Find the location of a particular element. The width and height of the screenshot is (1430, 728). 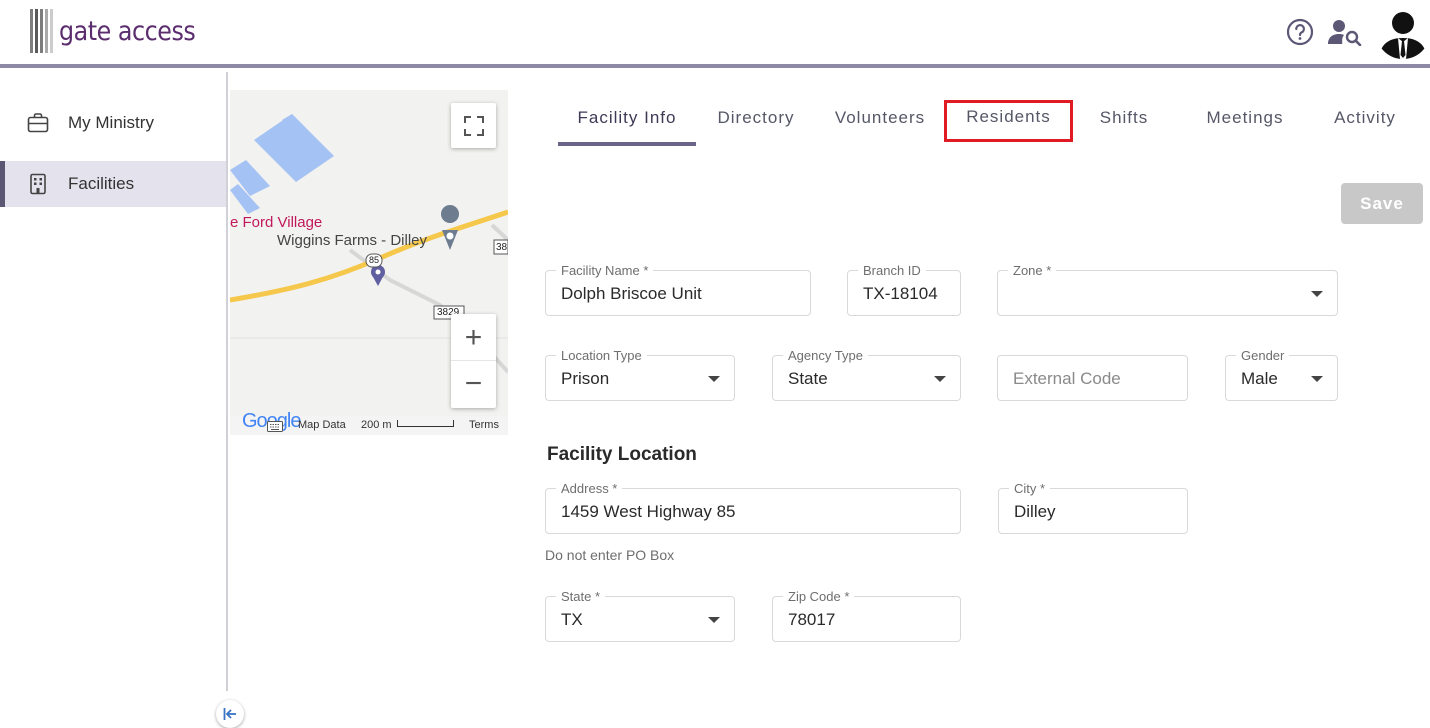

fullscreen-button is located at coordinates (473, 125).